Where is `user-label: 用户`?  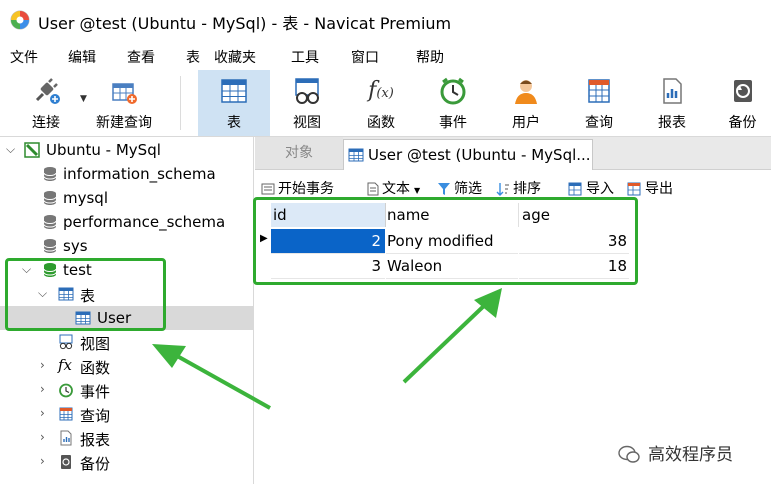
user-label: 用户 is located at coordinates (526, 123).